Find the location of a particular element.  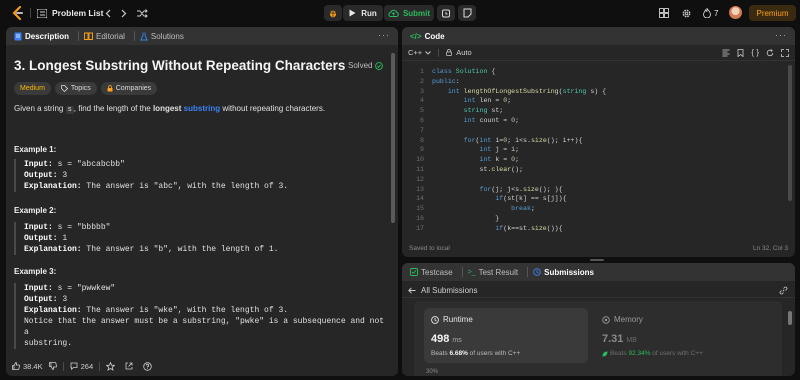

code-line: 8 for(int i=0; i<s.size(); i++){ is located at coordinates (594, 141).